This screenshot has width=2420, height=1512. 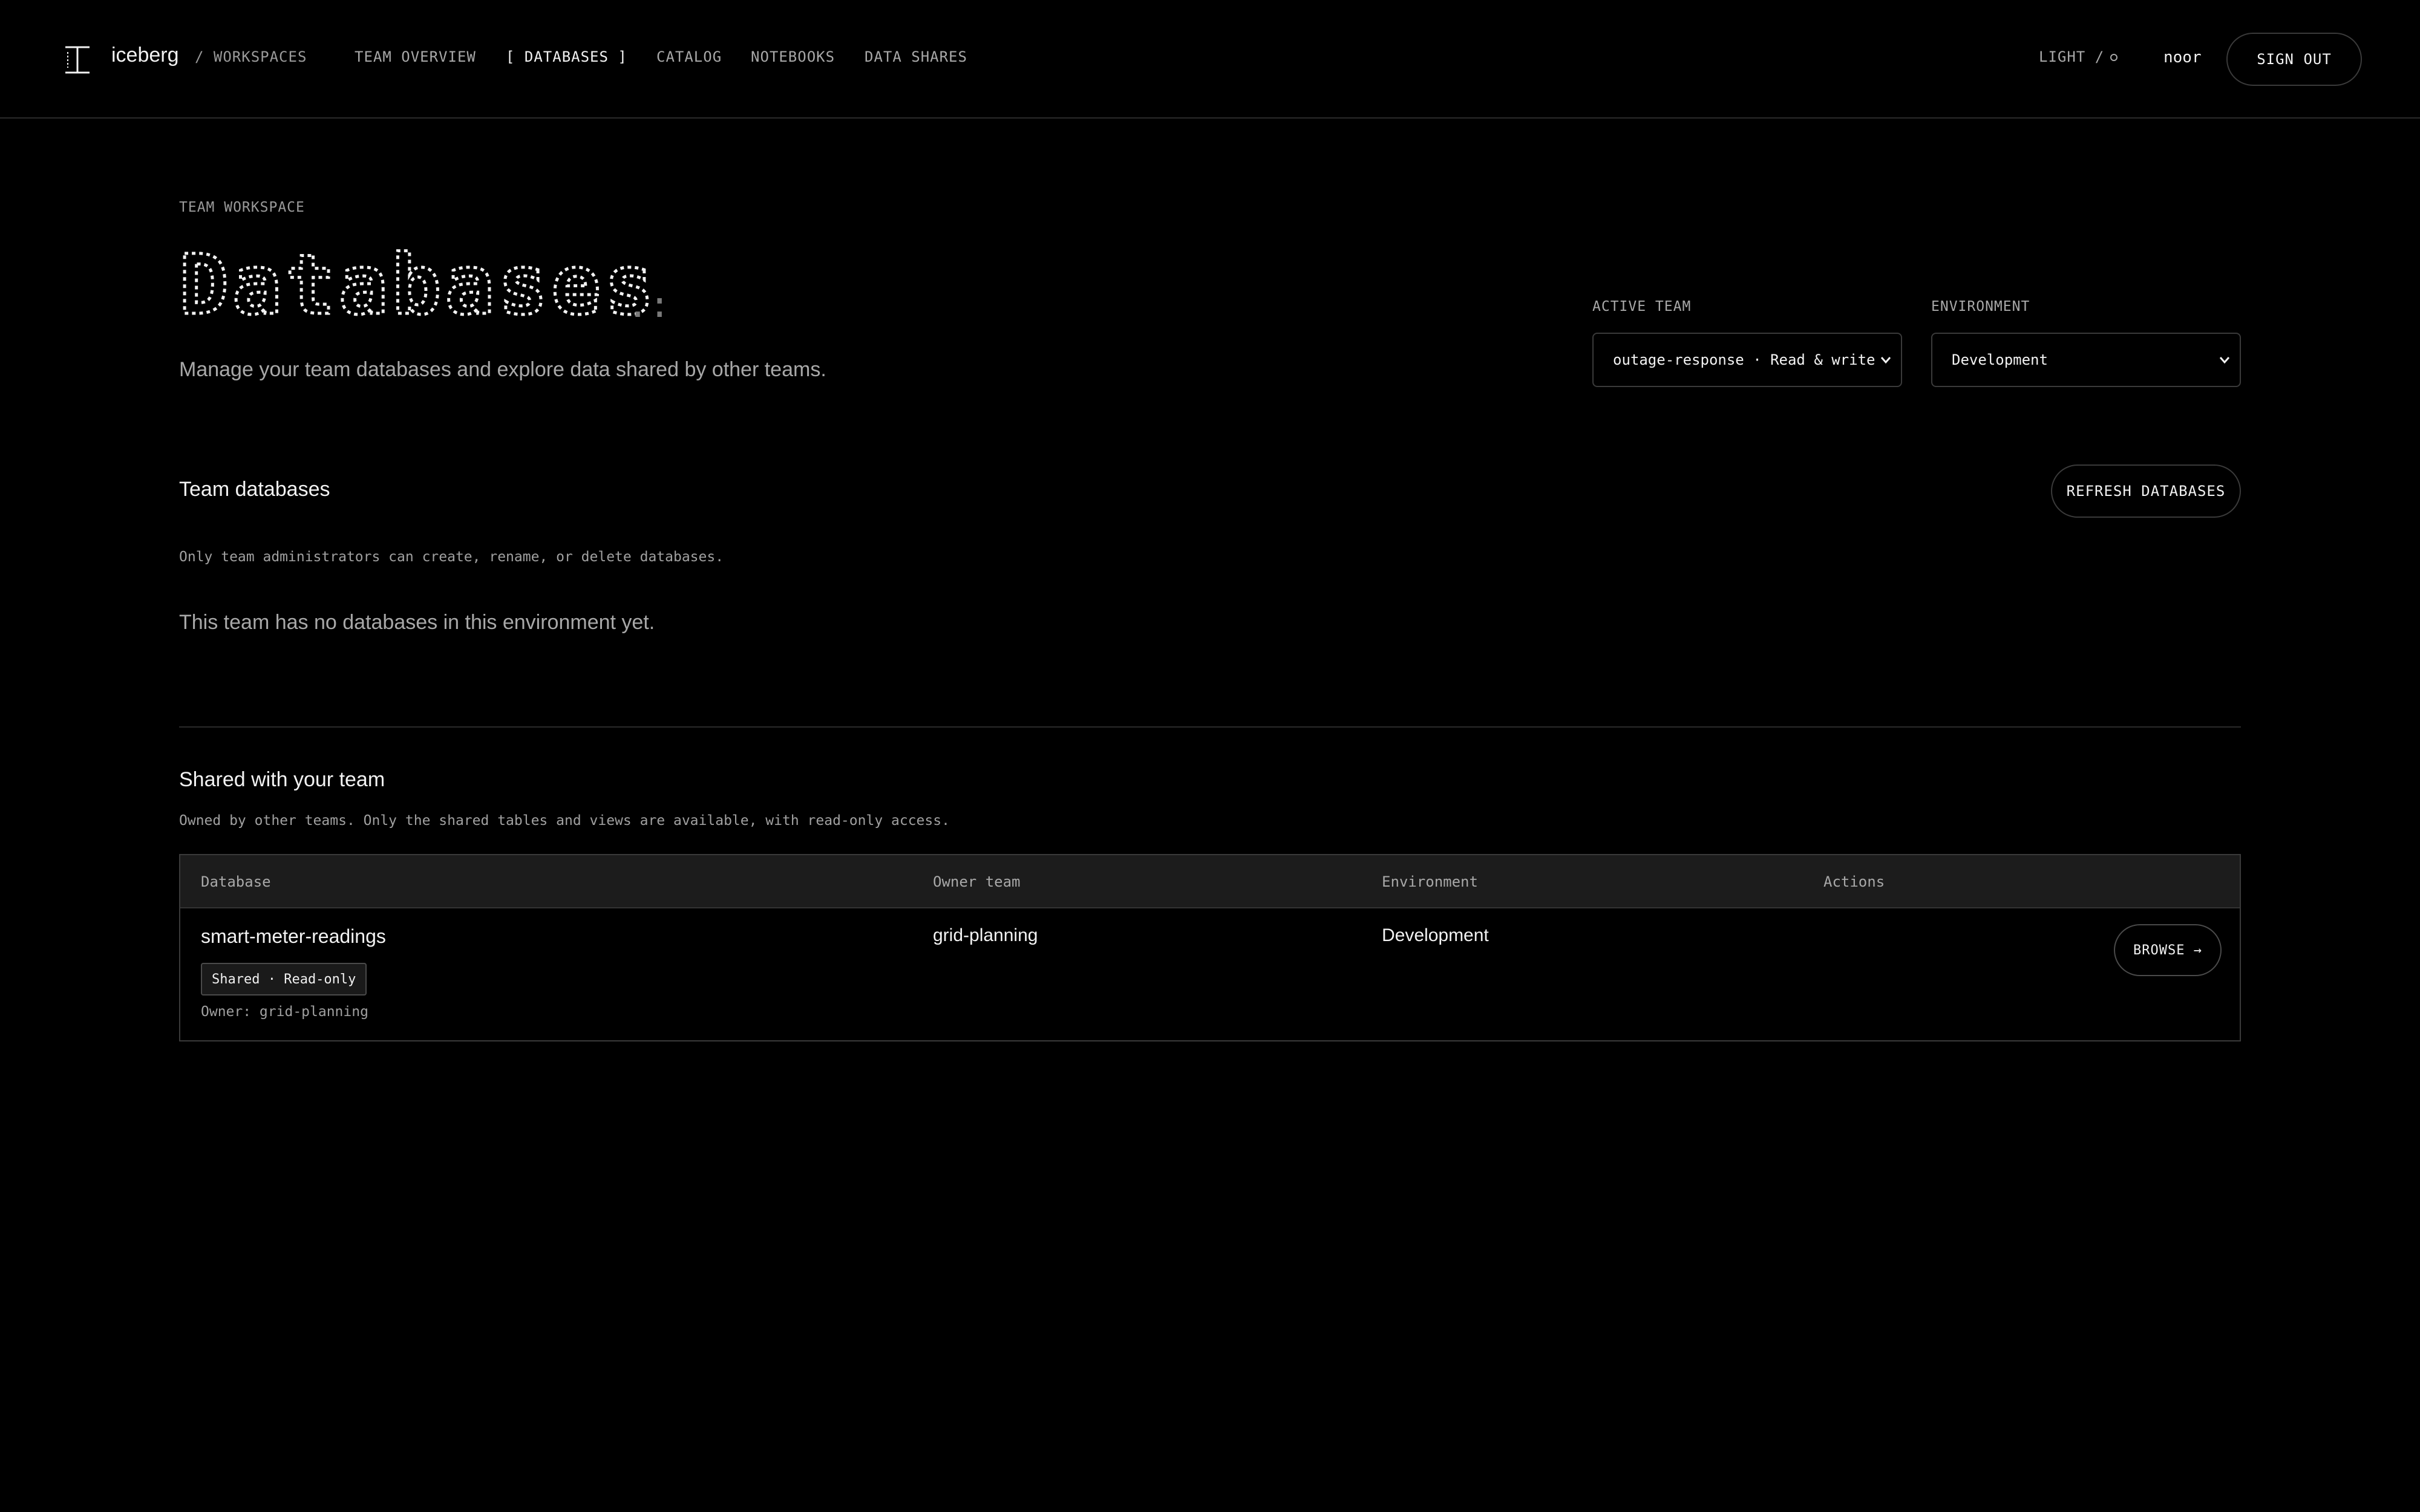 What do you see at coordinates (1210, 882) in the screenshot?
I see `table-header: Database Owner team Environment Actions` at bounding box center [1210, 882].